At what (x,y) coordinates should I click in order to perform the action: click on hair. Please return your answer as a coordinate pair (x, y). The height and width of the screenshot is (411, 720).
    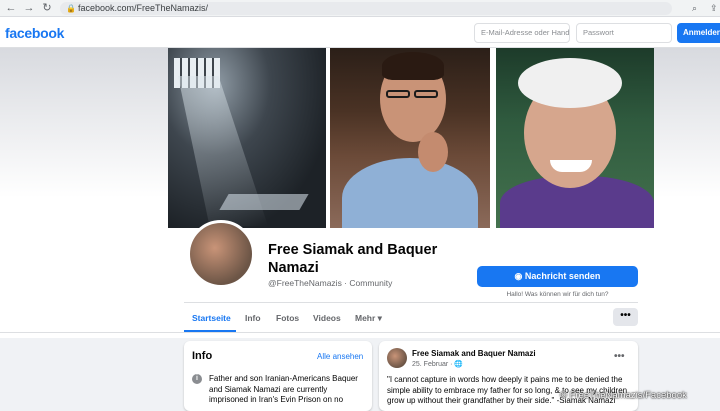
    Looking at the image, I should click on (413, 66).